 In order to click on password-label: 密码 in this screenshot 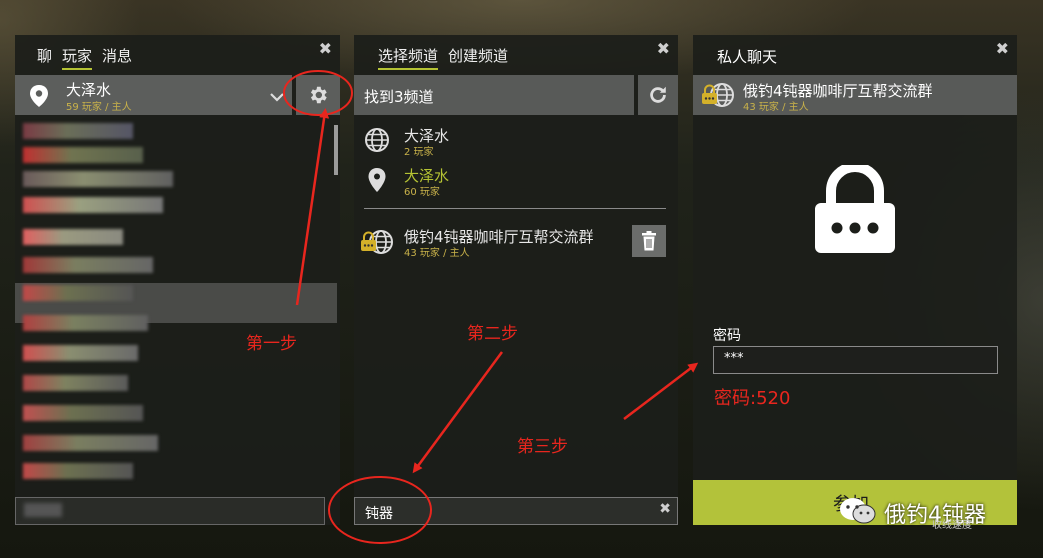, I will do `click(727, 336)`.